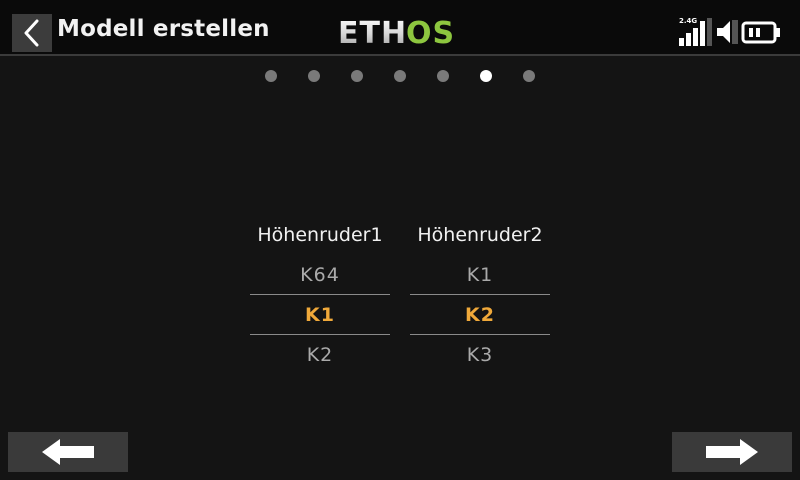  I want to click on signal-bars-icon, so click(695, 32).